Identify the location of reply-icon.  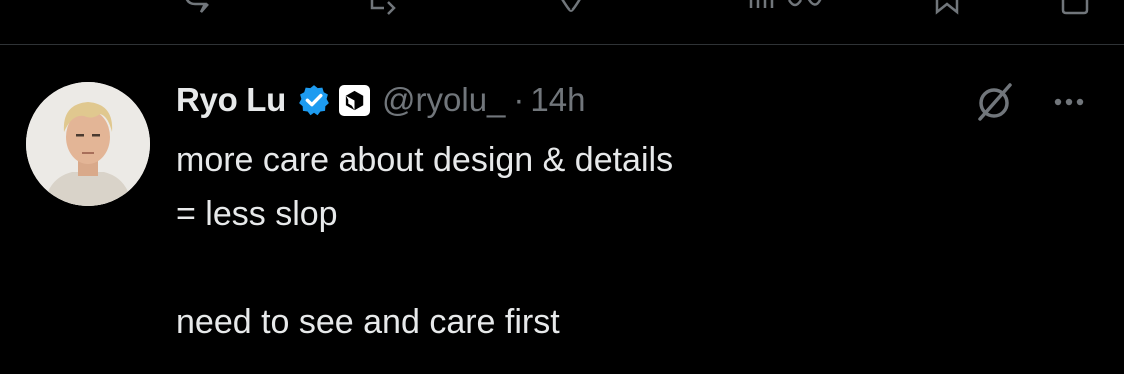
(195, 8).